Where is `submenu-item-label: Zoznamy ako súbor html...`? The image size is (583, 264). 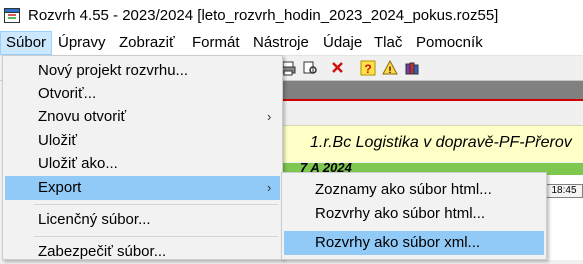
submenu-item-label: Zoznamy ako súbor html... is located at coordinates (403, 189).